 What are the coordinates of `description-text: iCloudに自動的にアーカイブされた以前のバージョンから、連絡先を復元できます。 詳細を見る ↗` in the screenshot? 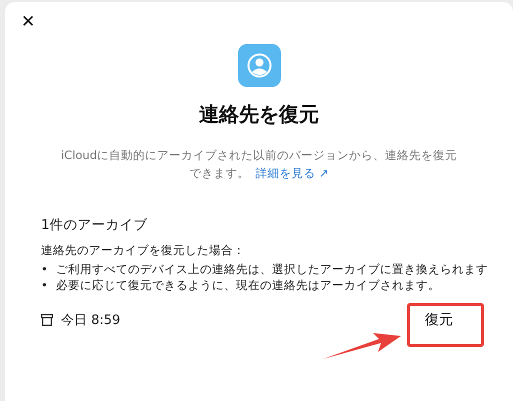 It's located at (259, 164).